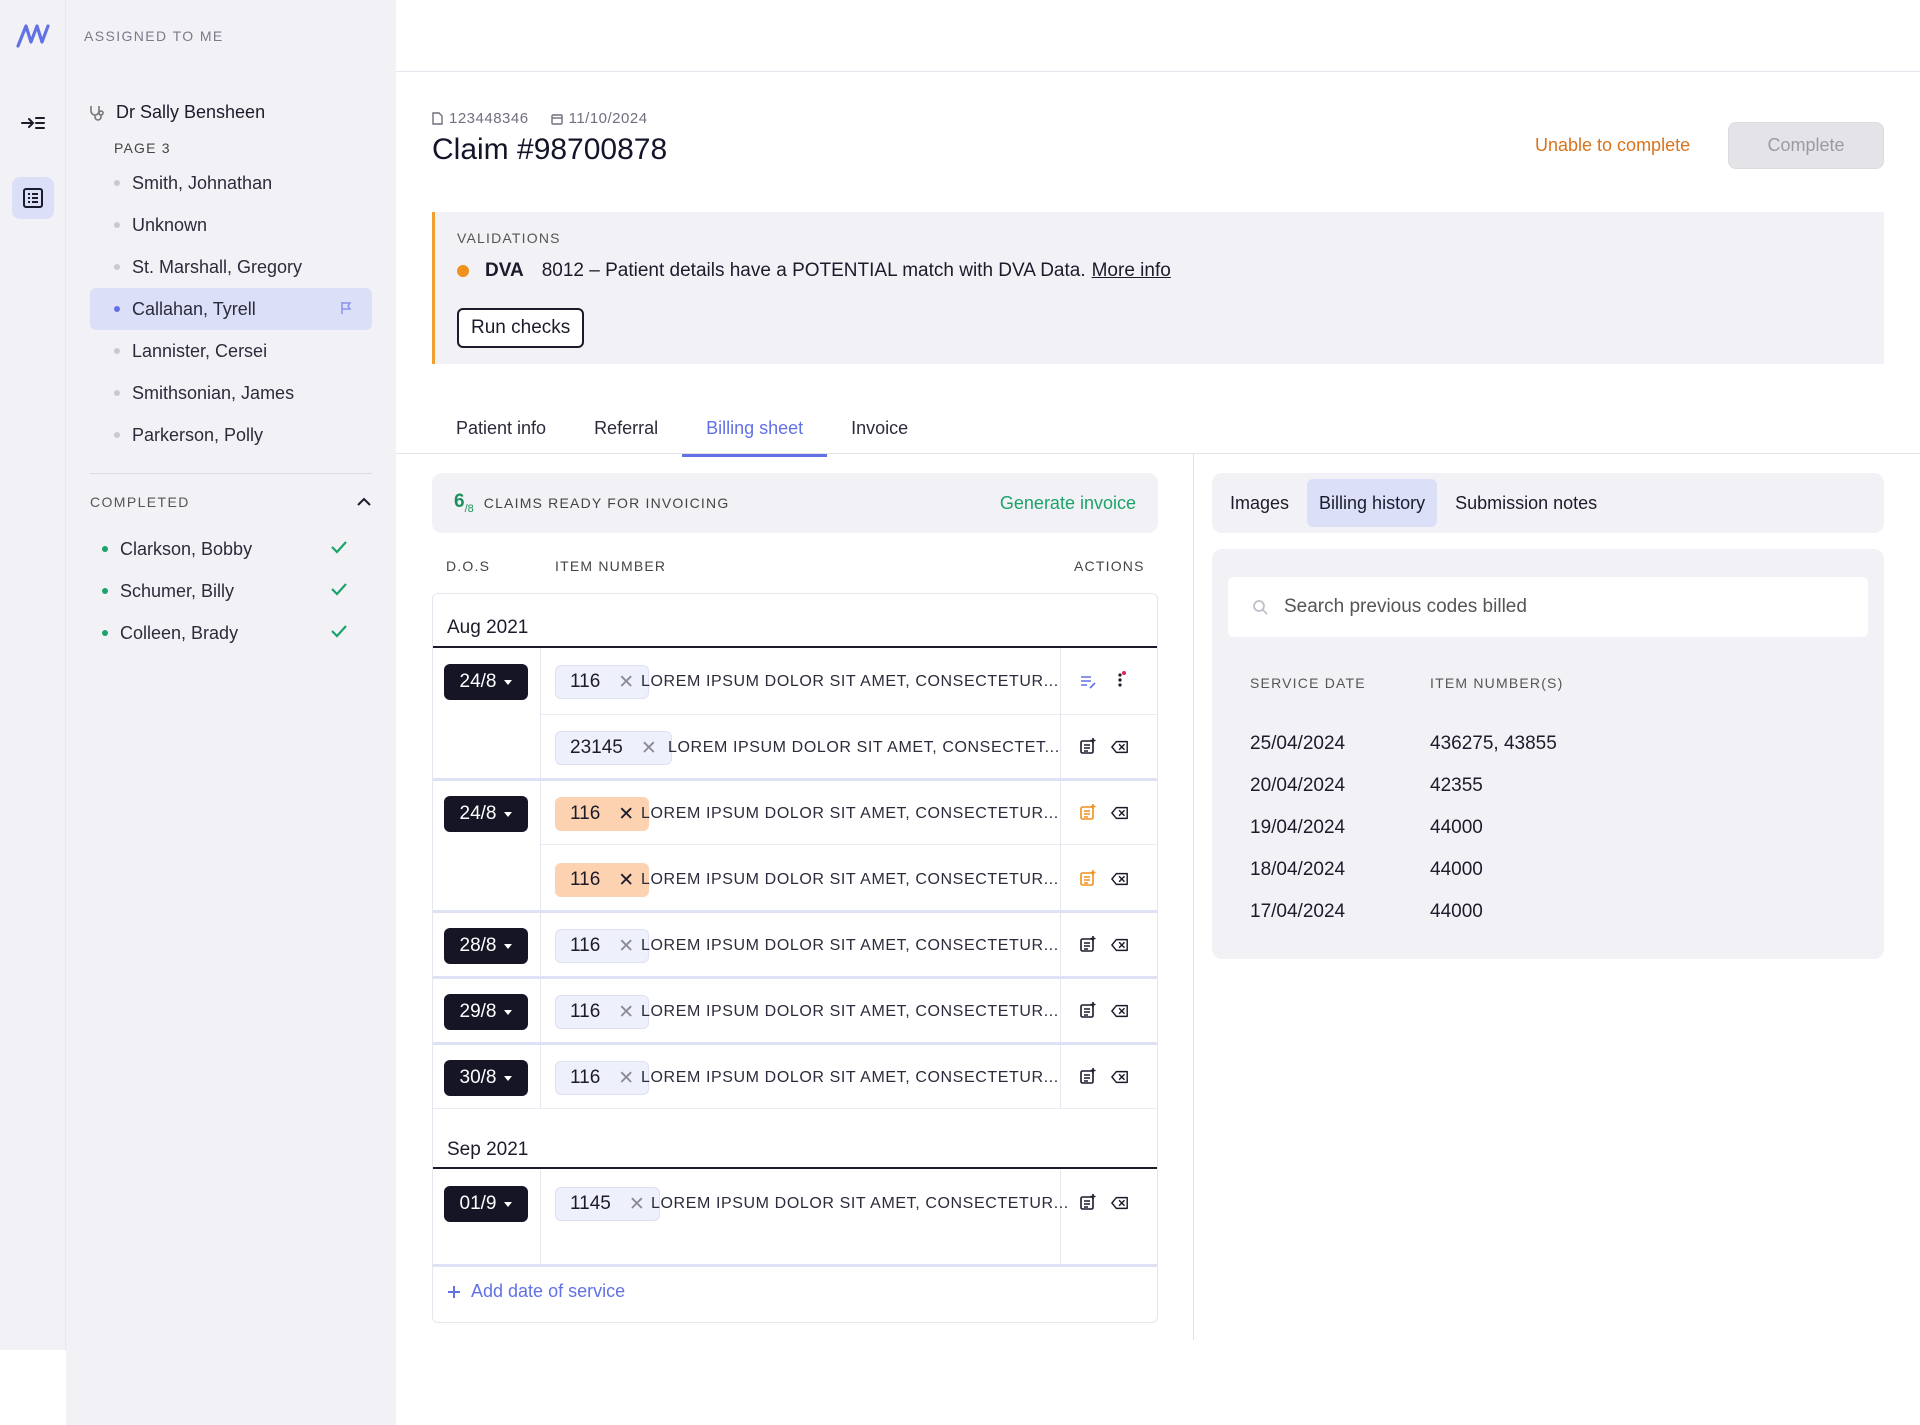 The image size is (1920, 1425). Describe the element at coordinates (501, 430) in the screenshot. I see `tab-patient-info: Patient info` at that location.